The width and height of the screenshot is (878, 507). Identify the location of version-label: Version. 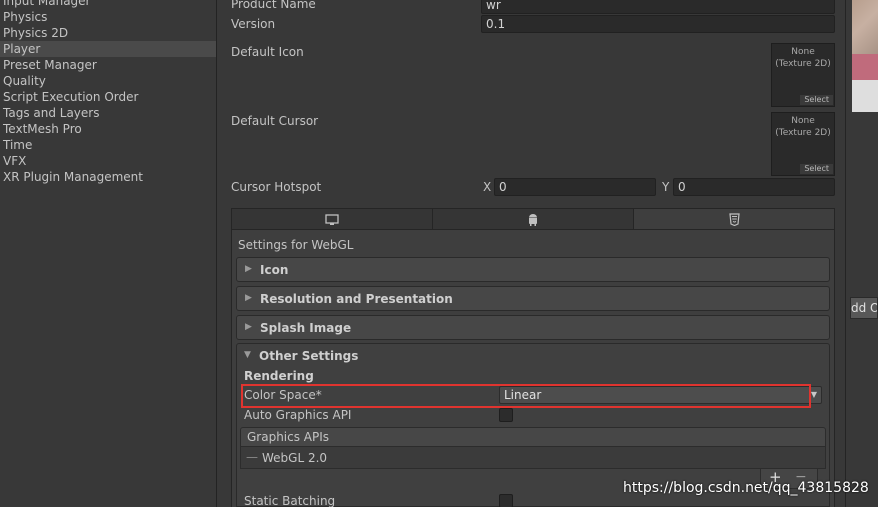
(253, 24).